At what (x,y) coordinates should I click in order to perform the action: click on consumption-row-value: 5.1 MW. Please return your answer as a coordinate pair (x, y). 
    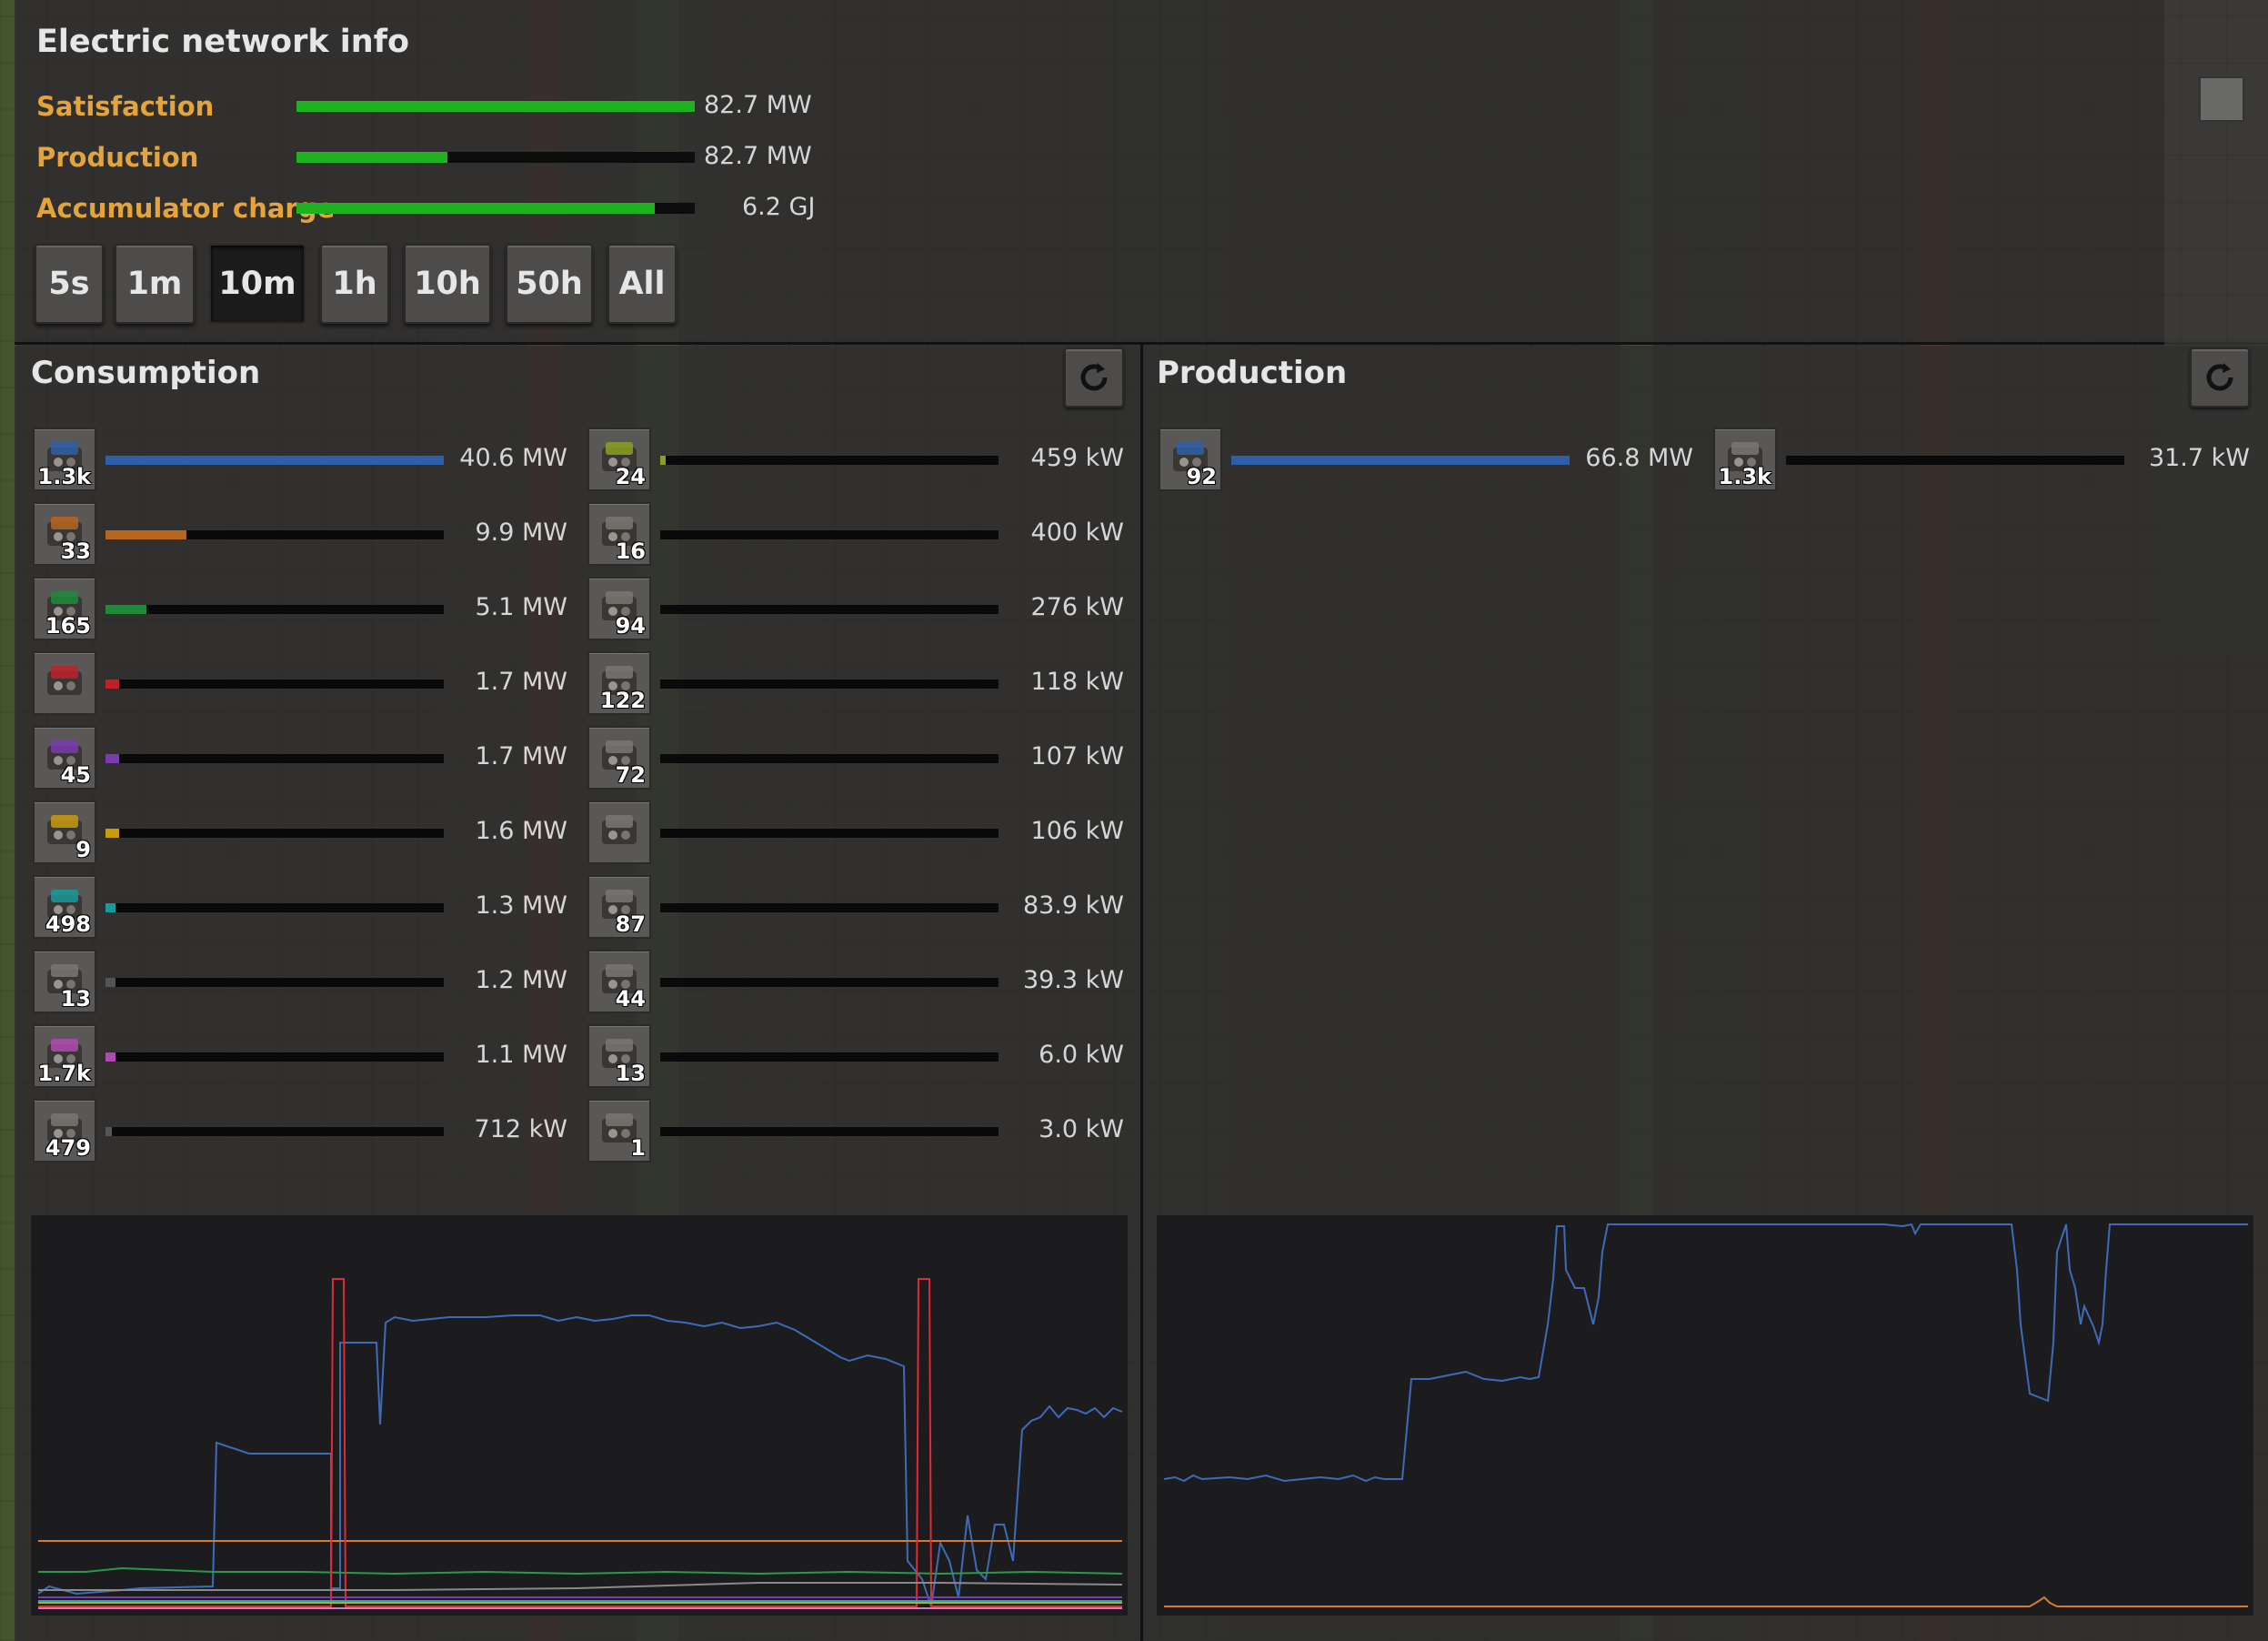
    Looking at the image, I should click on (521, 607).